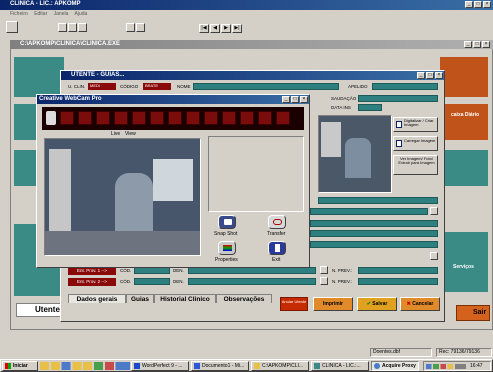  What do you see at coordinates (486, 44) in the screenshot?
I see `mdi-close-button: ×` at bounding box center [486, 44].